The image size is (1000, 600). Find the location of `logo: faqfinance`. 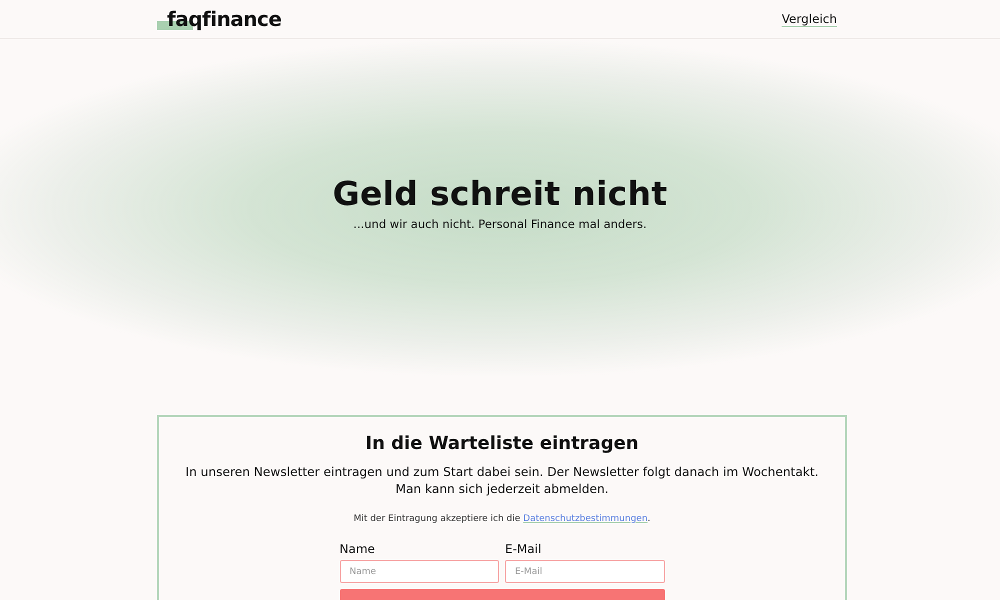

logo: faqfinance is located at coordinates (219, 19).